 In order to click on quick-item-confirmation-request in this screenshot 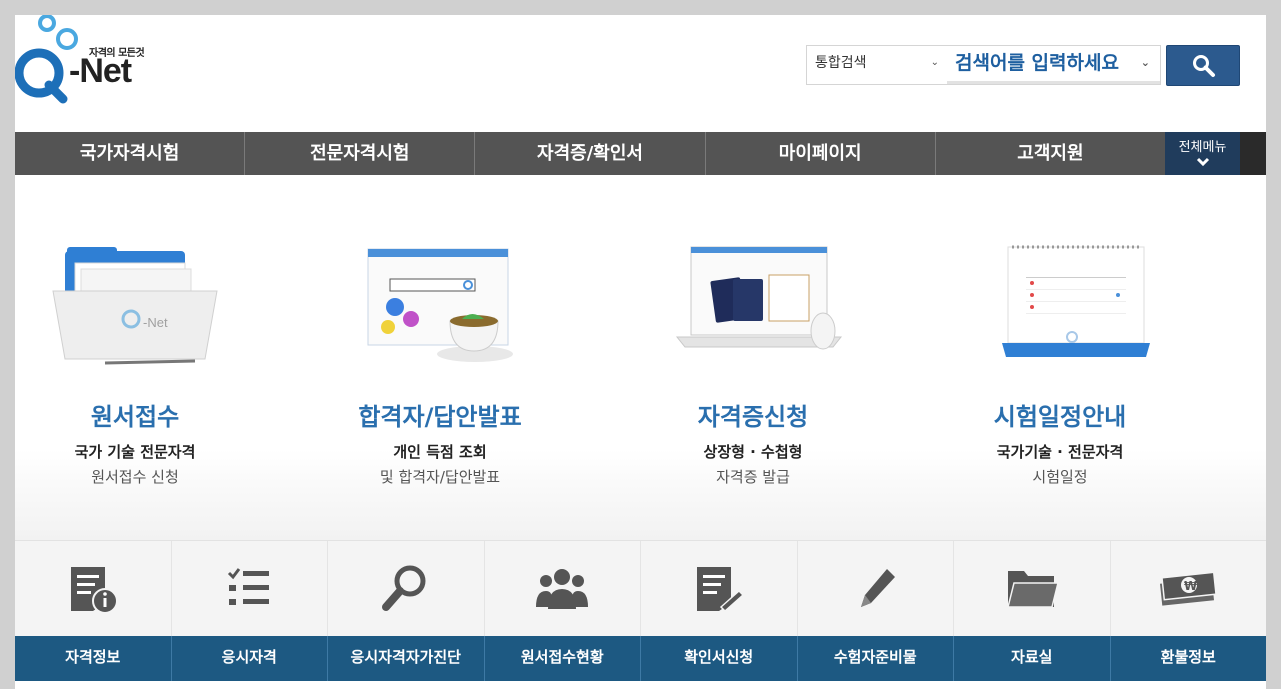, I will do `click(719, 589)`.